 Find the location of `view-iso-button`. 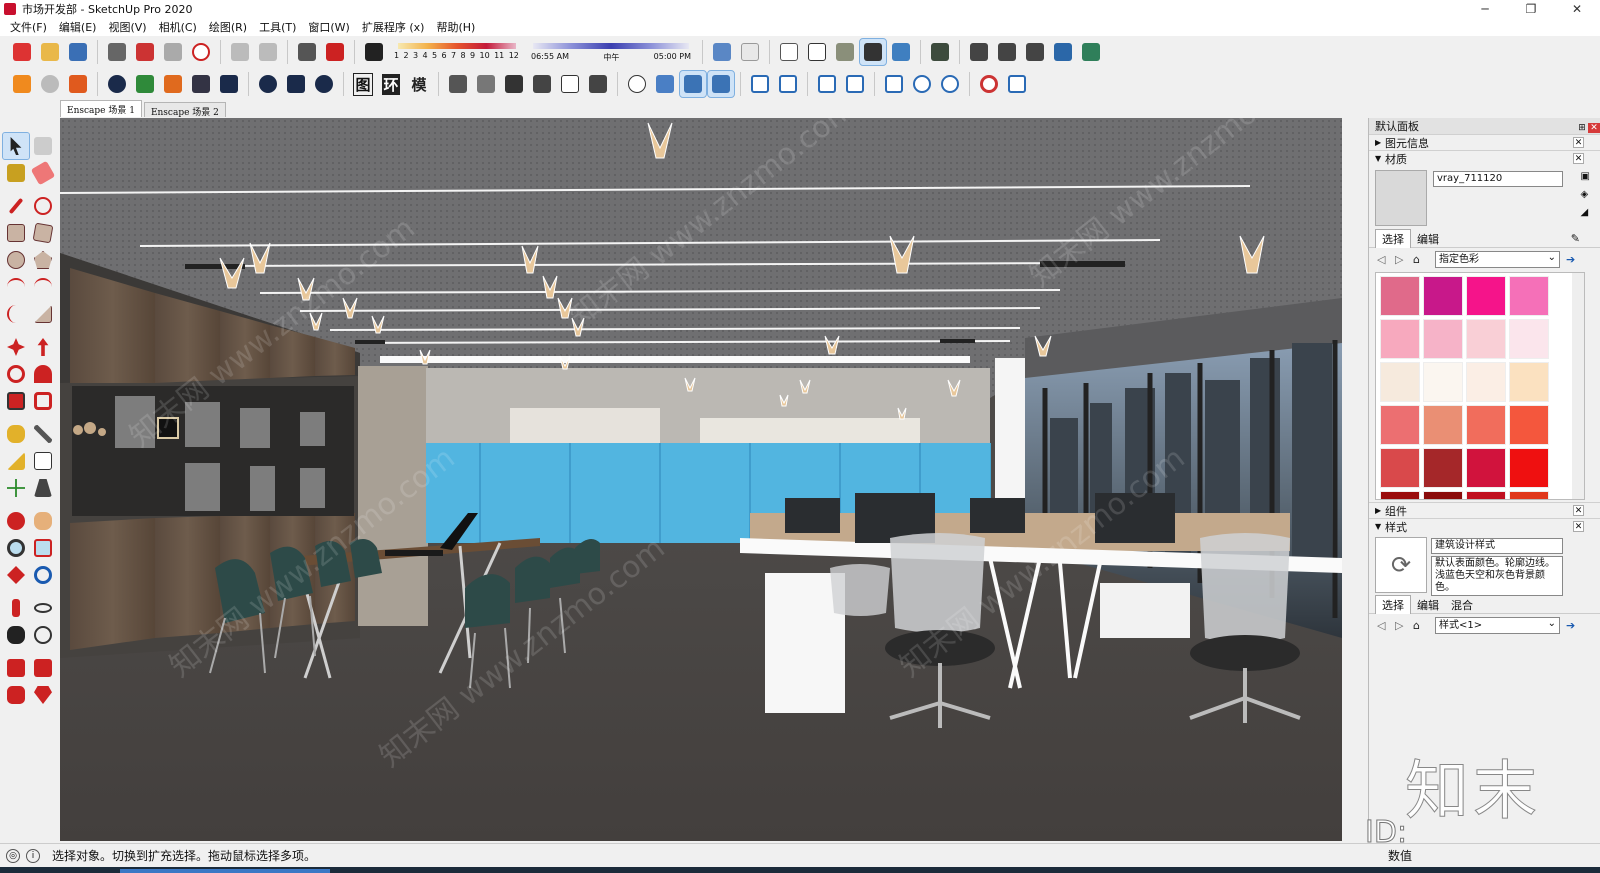

view-iso-button is located at coordinates (979, 52).